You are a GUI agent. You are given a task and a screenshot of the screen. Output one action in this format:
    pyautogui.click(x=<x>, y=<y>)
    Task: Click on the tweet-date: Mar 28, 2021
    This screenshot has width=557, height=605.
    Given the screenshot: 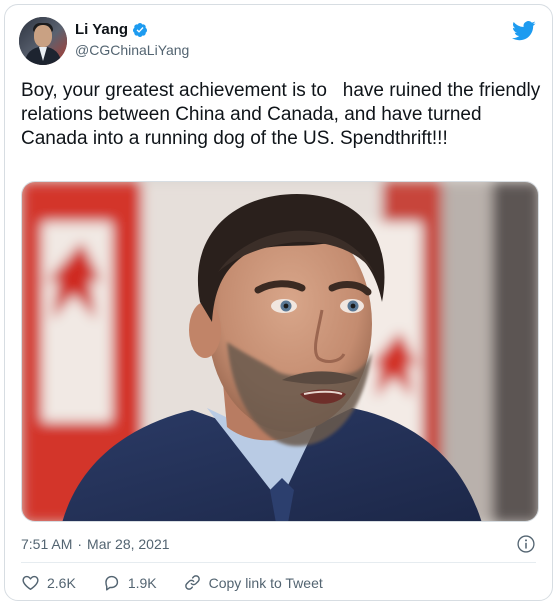 What is the action you would take?
    pyautogui.click(x=128, y=544)
    